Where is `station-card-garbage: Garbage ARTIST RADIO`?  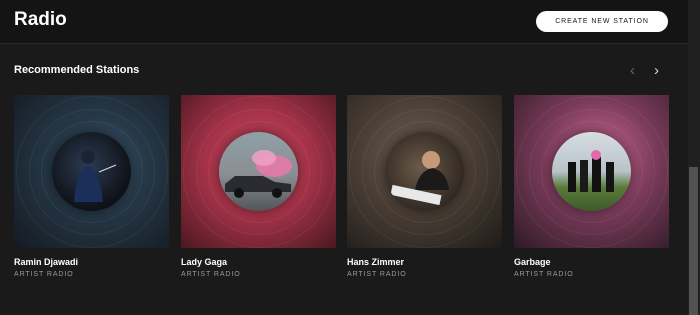 station-card-garbage: Garbage ARTIST RADIO is located at coordinates (591, 186).